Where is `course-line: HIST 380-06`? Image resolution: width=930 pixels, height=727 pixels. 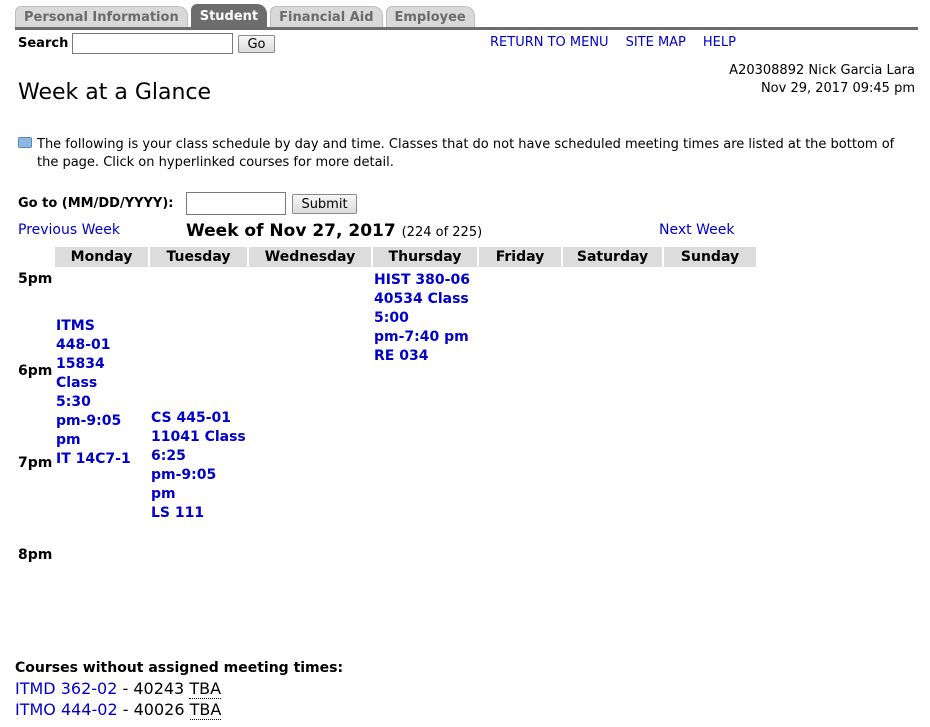
course-line: HIST 380-06 is located at coordinates (422, 280).